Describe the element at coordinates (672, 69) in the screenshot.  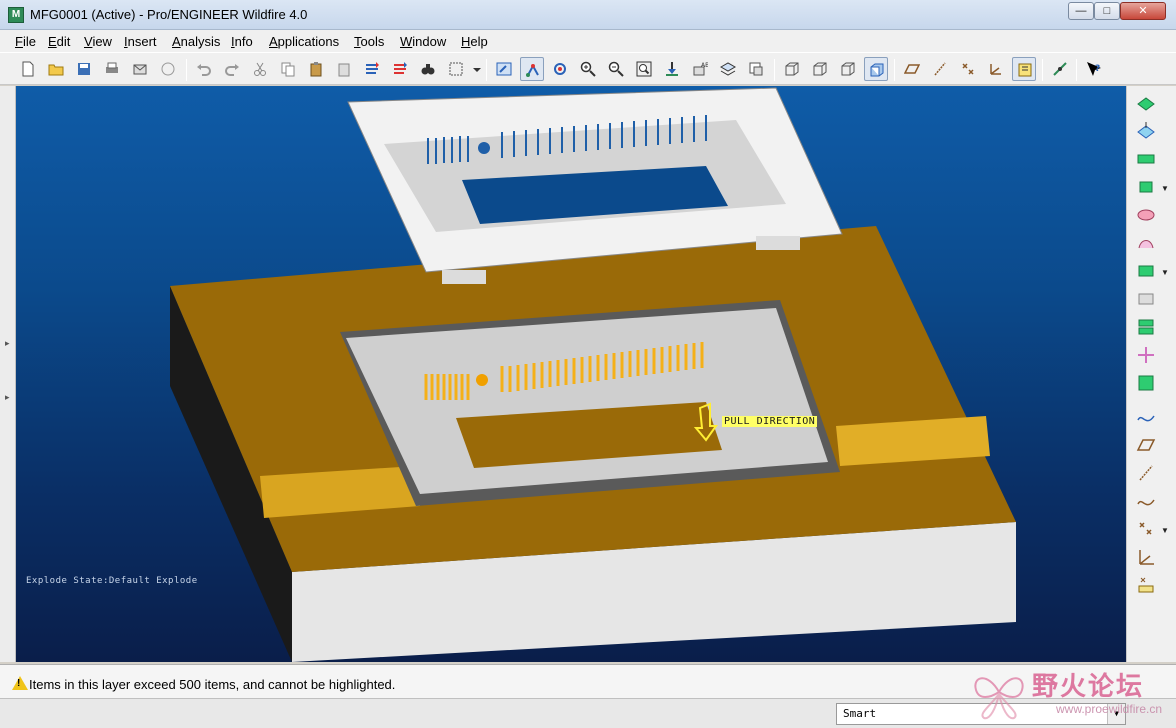
I see `reorient-icon` at that location.